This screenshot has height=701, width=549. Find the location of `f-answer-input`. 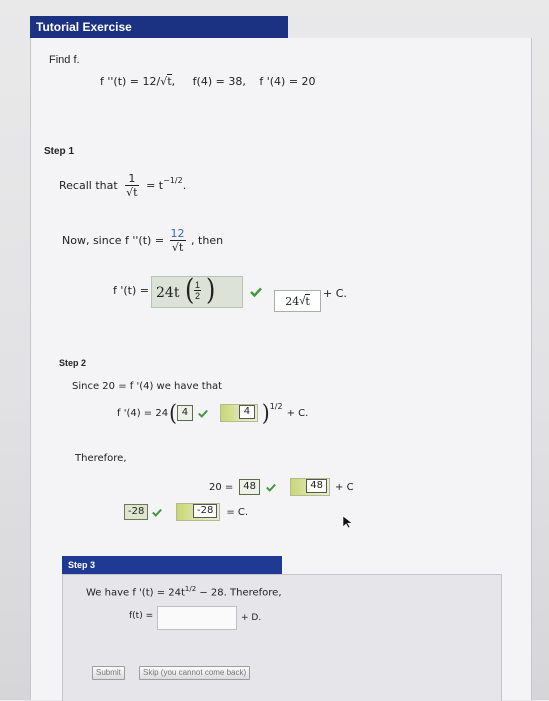

f-answer-input is located at coordinates (197, 618).